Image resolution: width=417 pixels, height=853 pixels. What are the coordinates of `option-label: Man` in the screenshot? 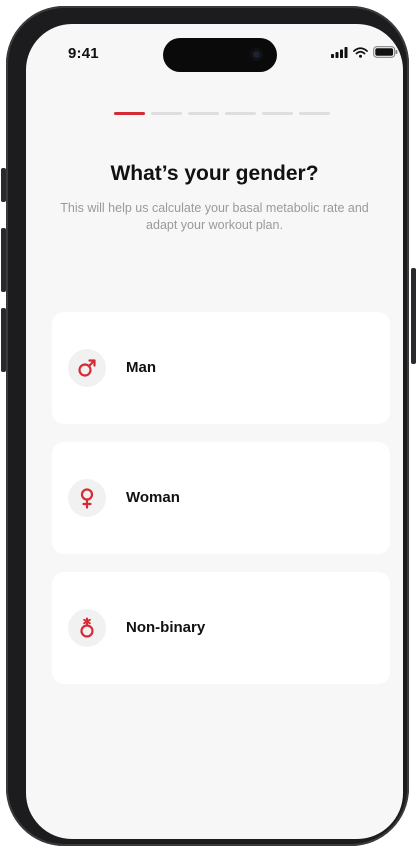 It's located at (141, 367).